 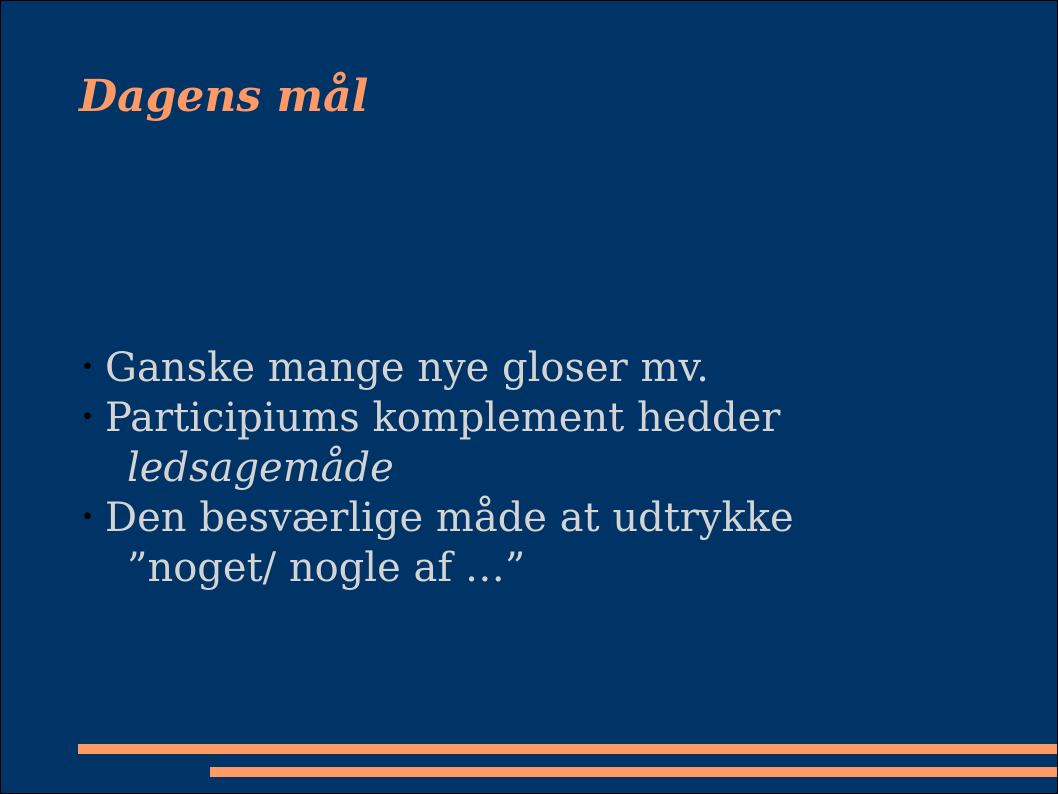 What do you see at coordinates (224, 96) in the screenshot?
I see `slide-title: Dagens mål` at bounding box center [224, 96].